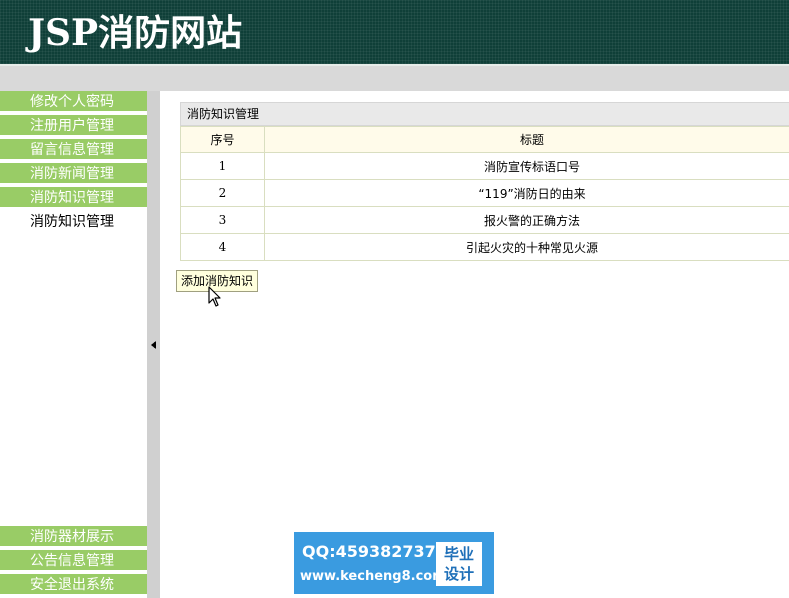  I want to click on sidebar-item-logout: 安全退出系统, so click(73, 585).